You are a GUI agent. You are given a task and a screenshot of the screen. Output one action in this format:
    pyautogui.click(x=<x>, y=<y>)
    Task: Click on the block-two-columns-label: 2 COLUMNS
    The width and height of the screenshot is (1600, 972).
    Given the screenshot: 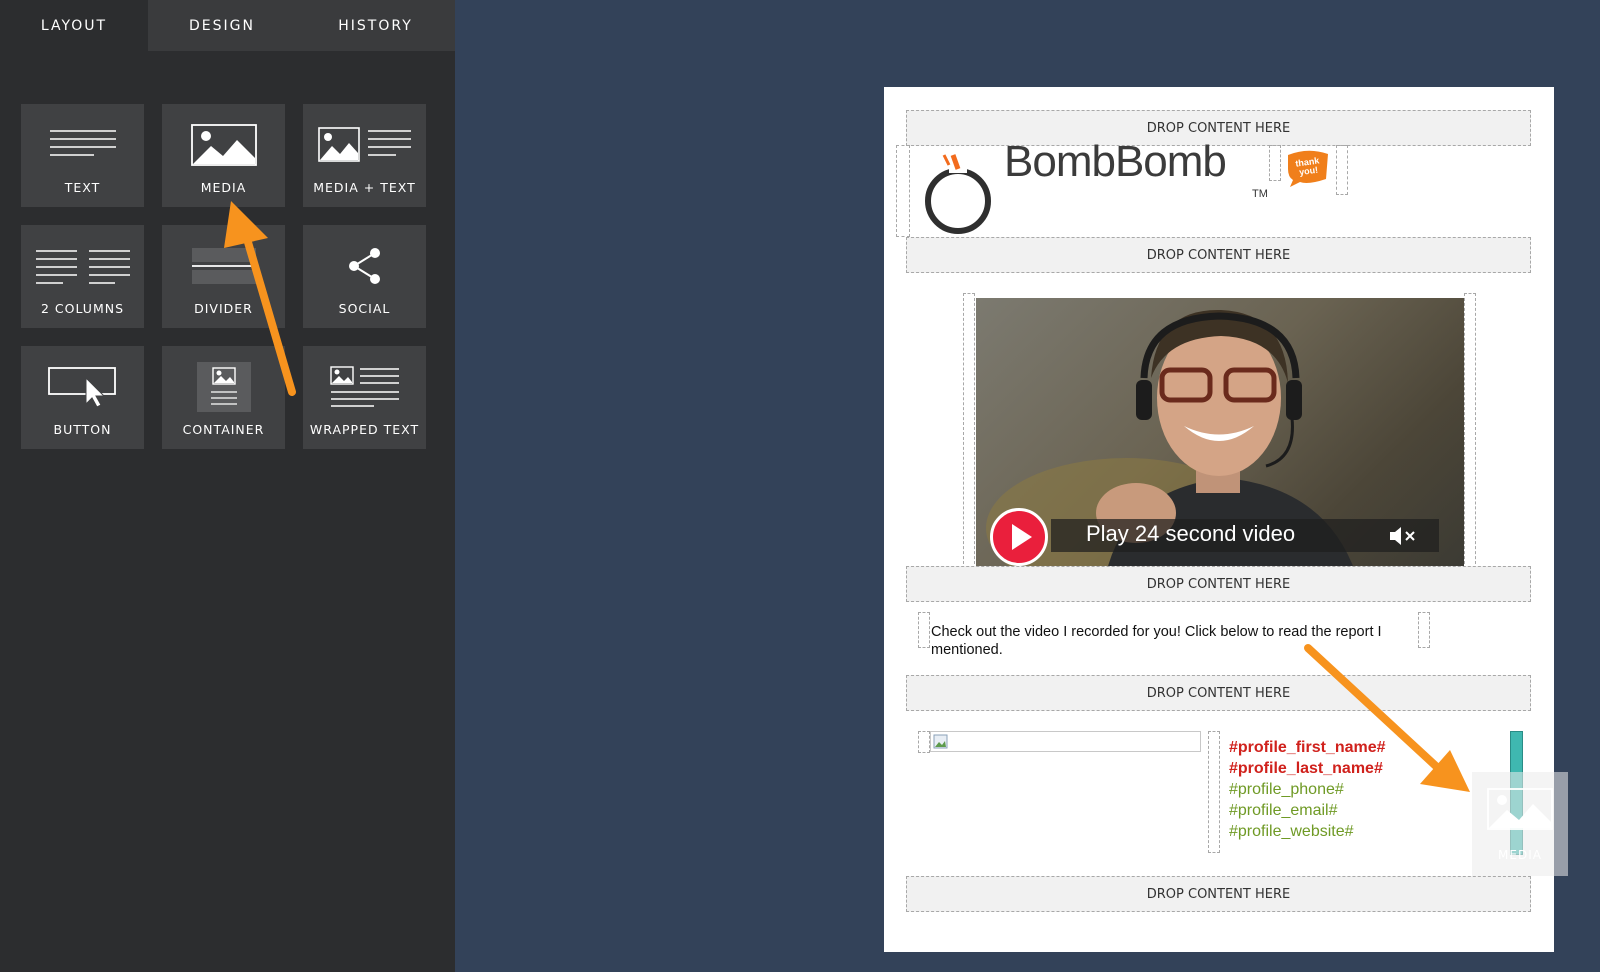 What is the action you would take?
    pyautogui.click(x=82, y=308)
    